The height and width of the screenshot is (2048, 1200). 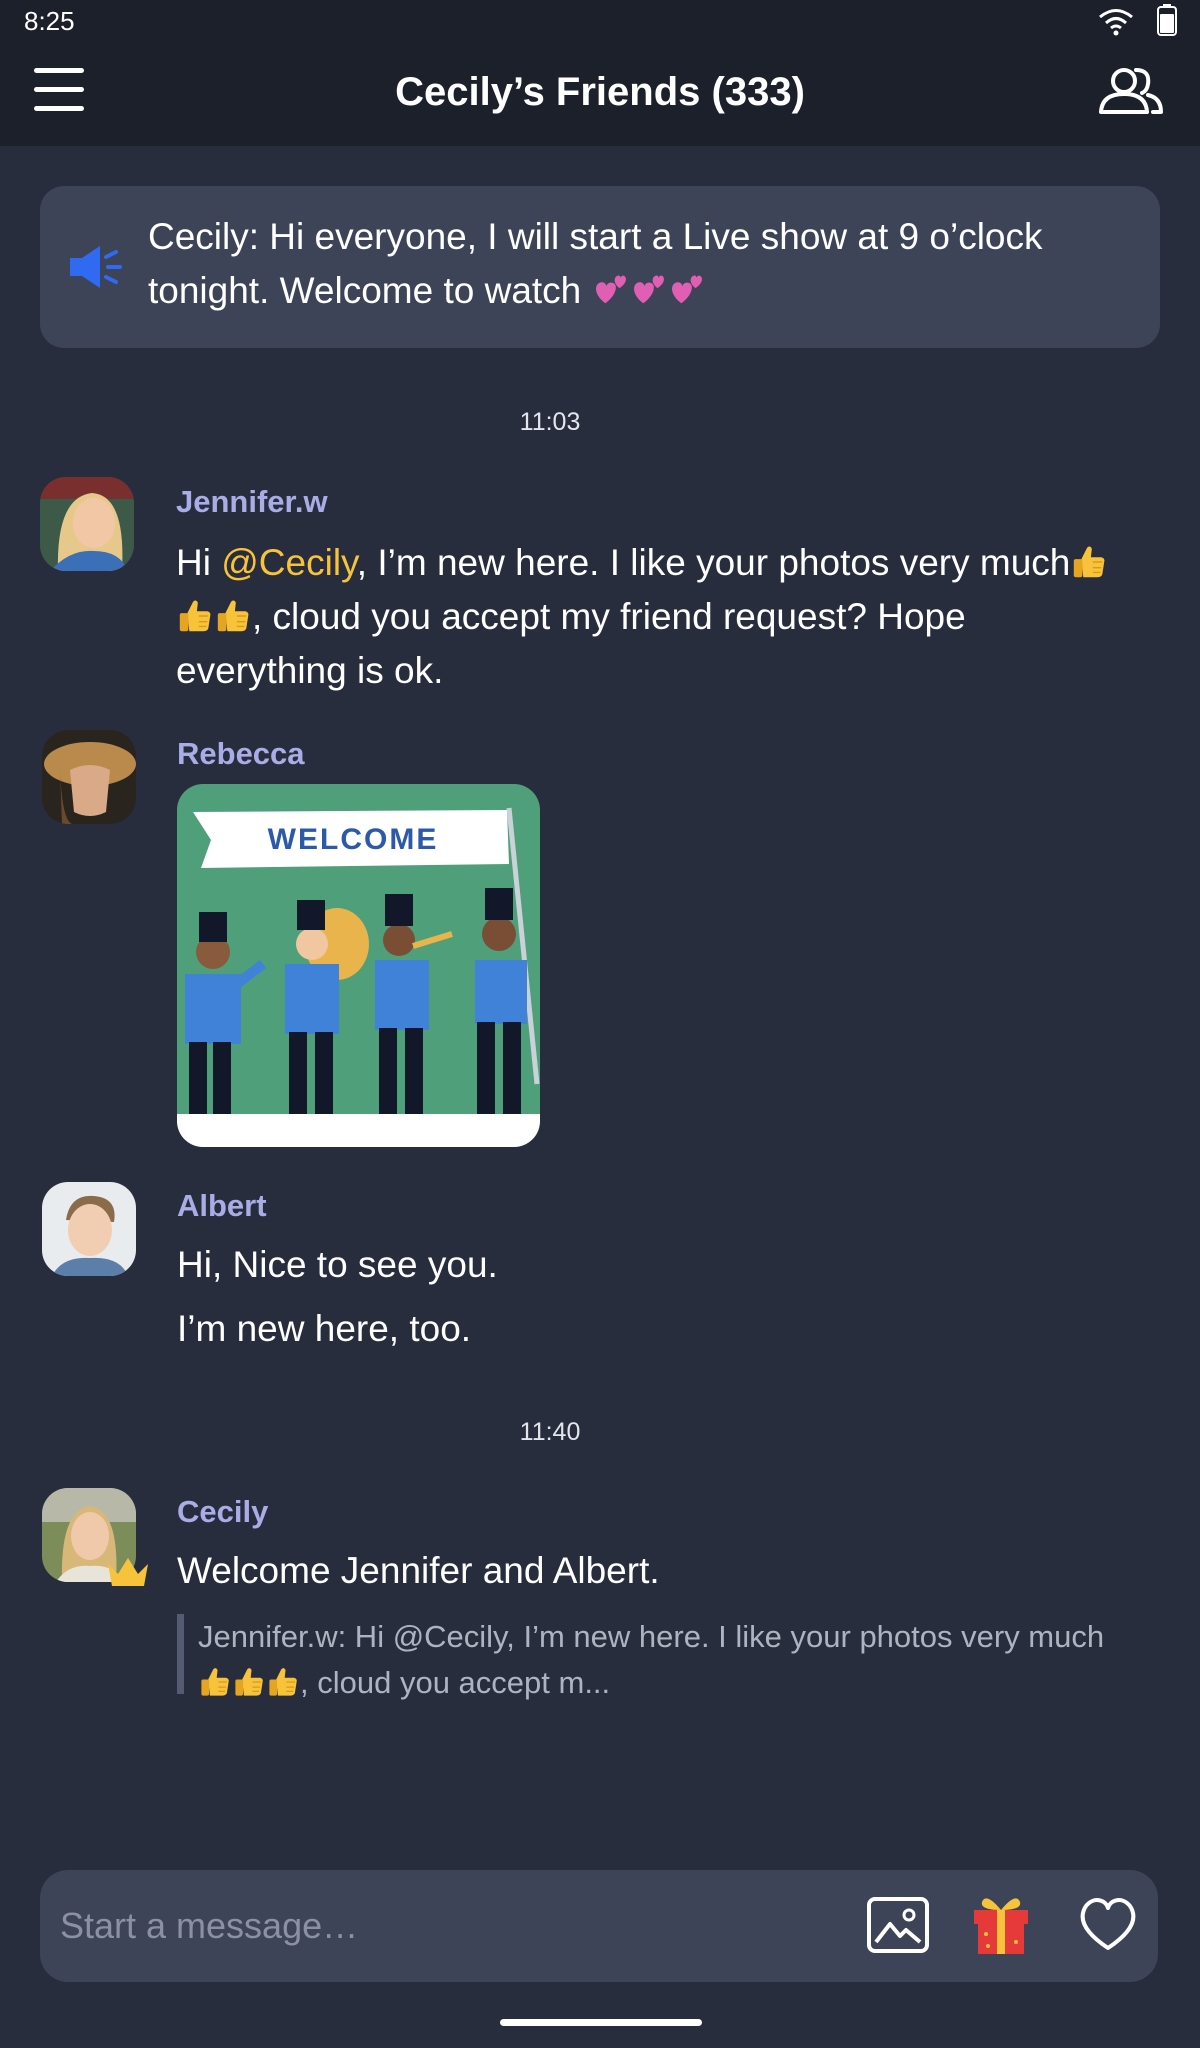 What do you see at coordinates (1167, 20) in the screenshot?
I see `battery-icon` at bounding box center [1167, 20].